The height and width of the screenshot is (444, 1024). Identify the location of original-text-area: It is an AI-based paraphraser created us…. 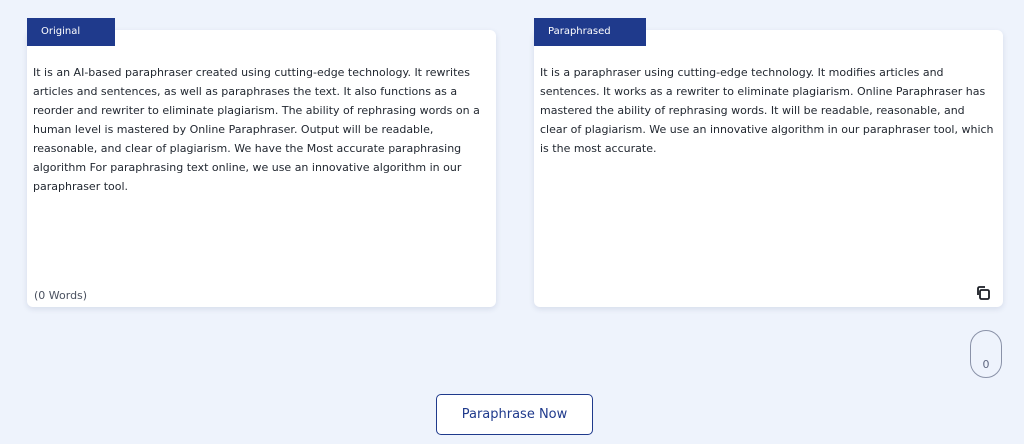
(260, 129).